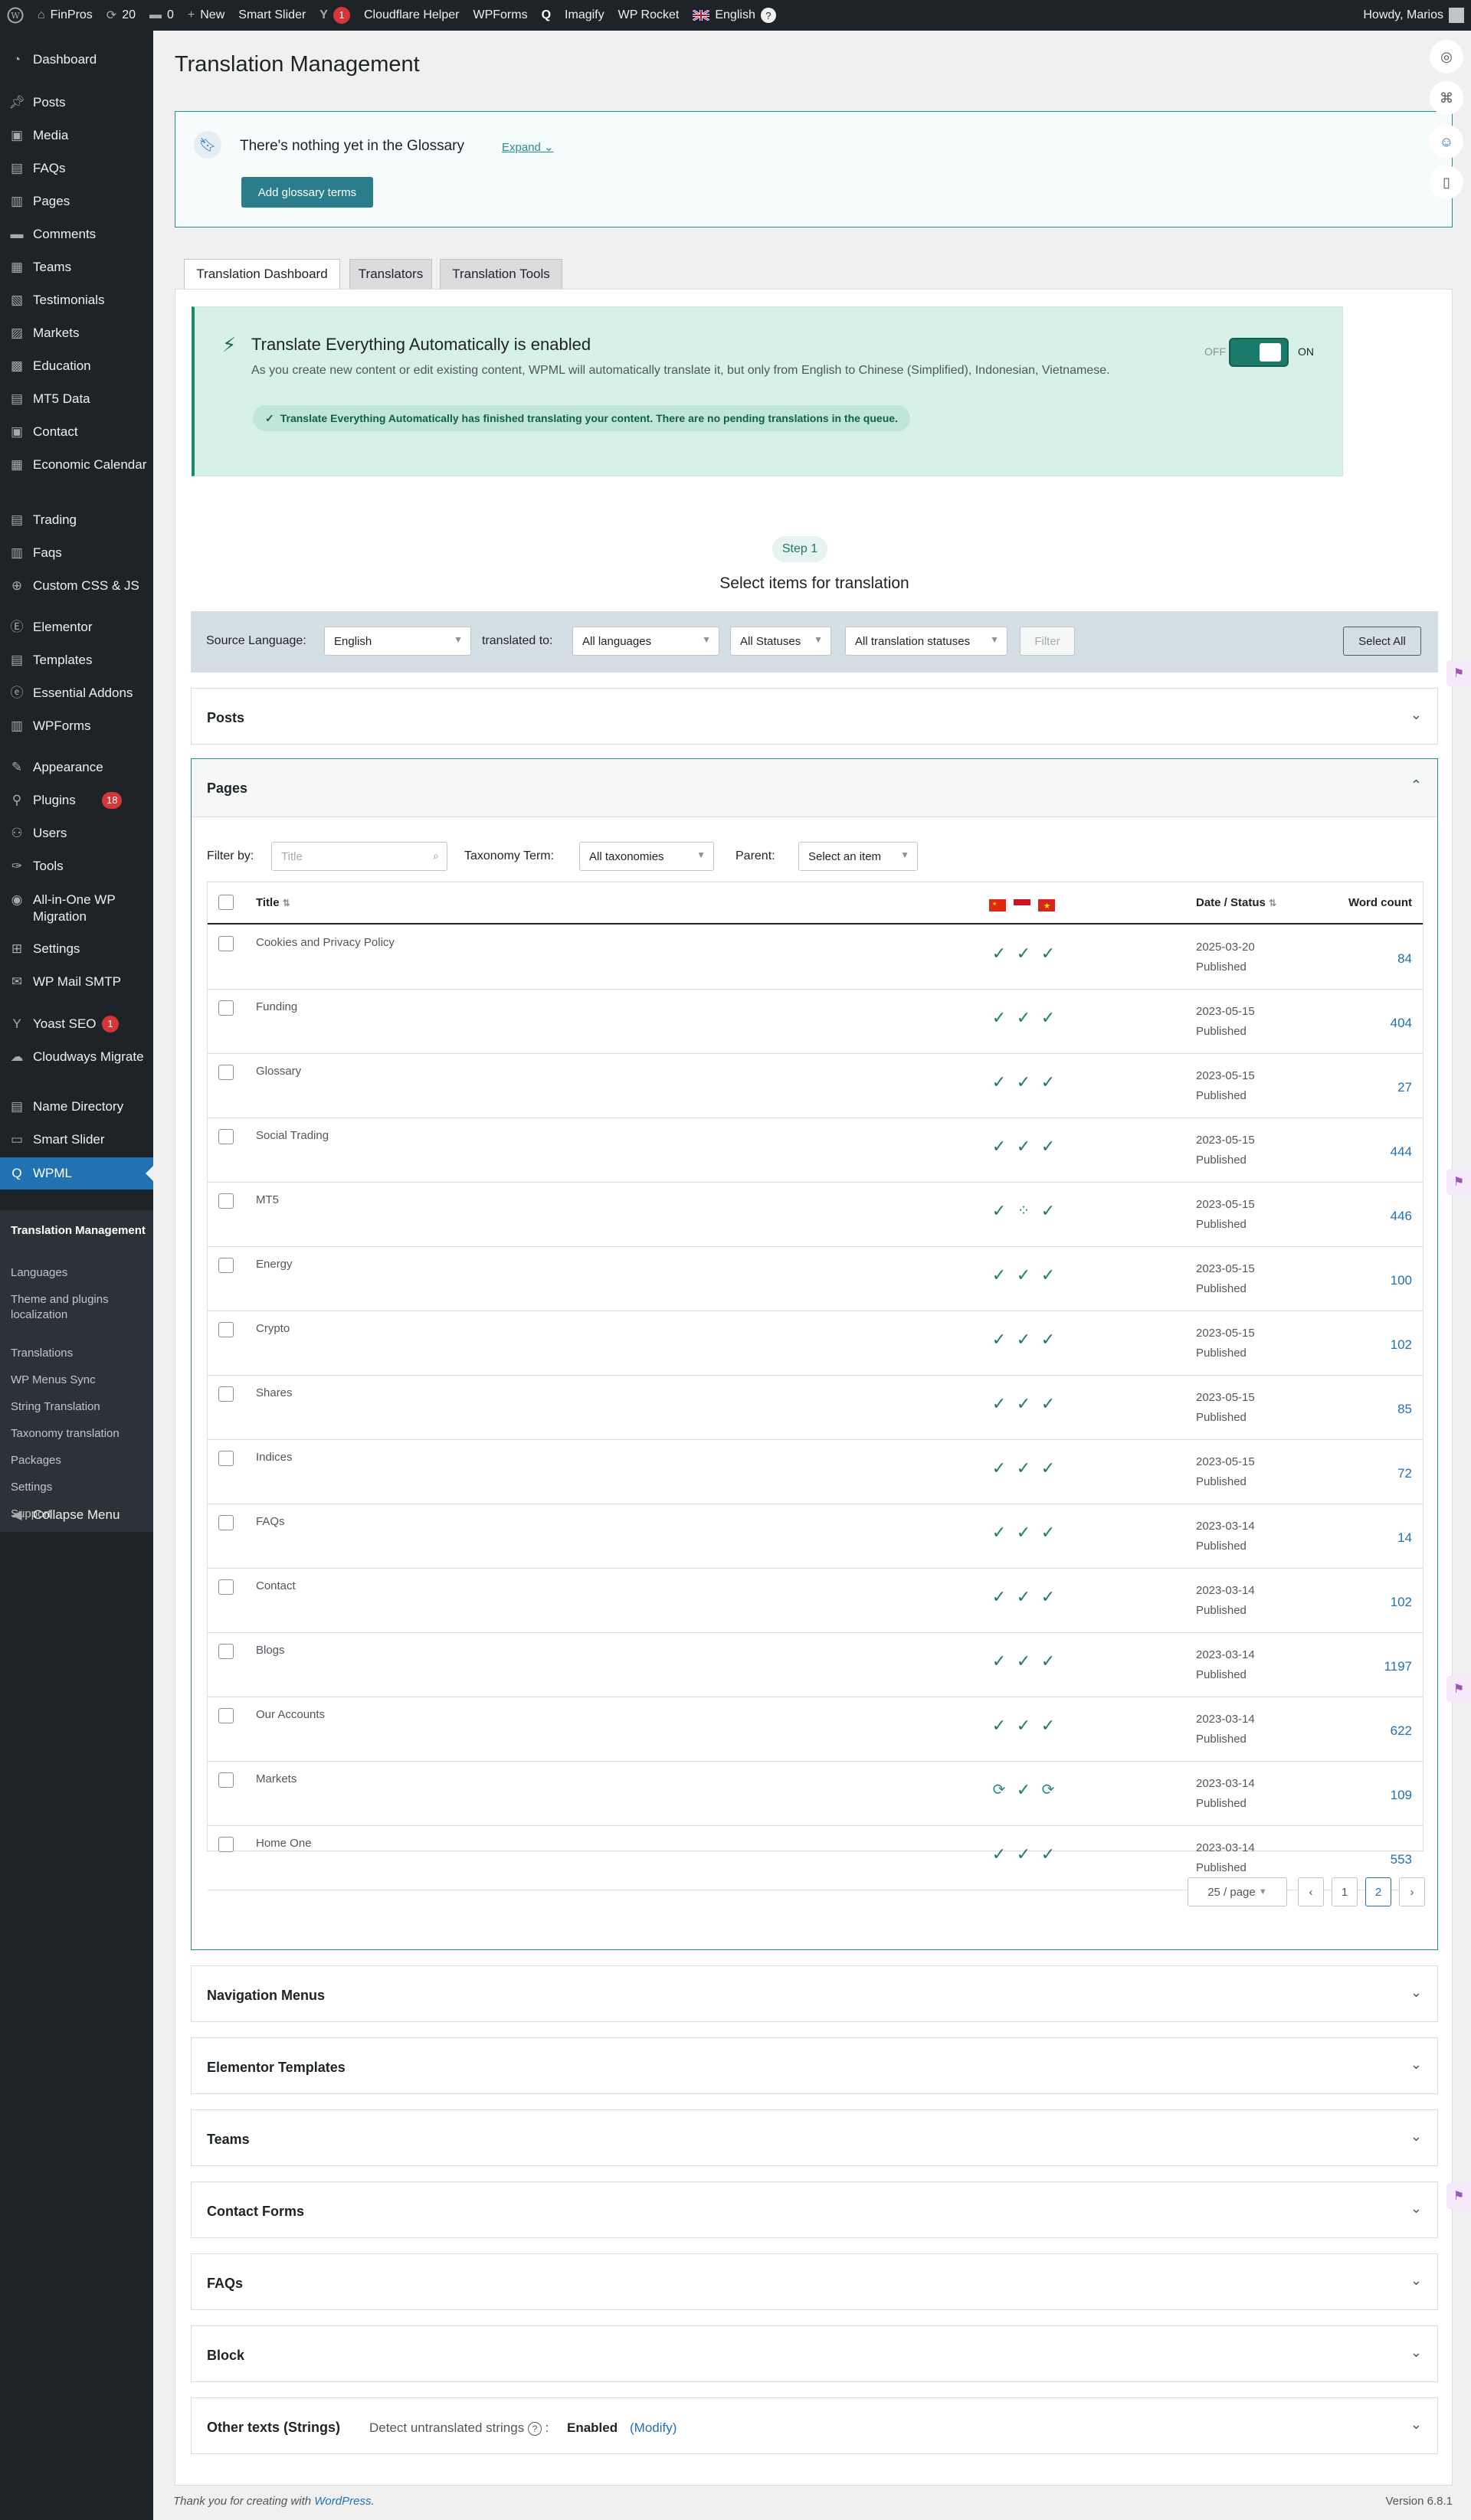 This screenshot has width=1471, height=2520. Describe the element at coordinates (646, 856) in the screenshot. I see `taxonomy-select: All taxonomies ▼` at that location.